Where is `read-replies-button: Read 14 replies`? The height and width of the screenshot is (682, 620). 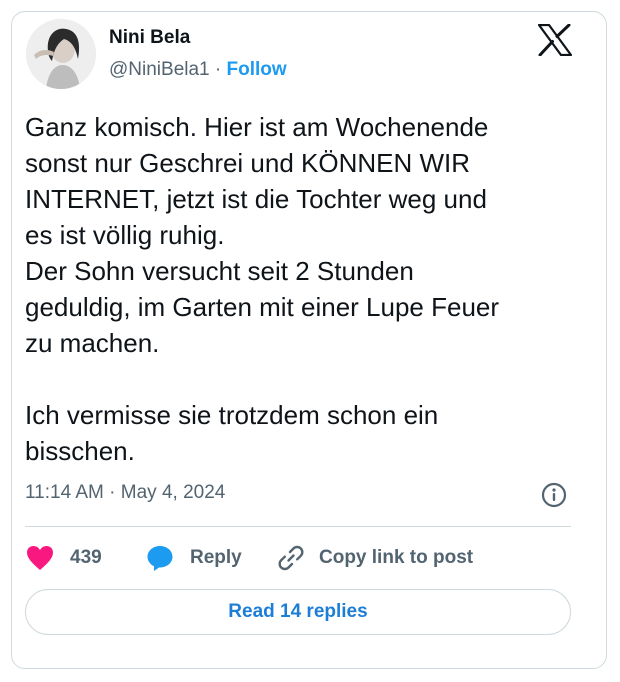
read-replies-button: Read 14 replies is located at coordinates (298, 612).